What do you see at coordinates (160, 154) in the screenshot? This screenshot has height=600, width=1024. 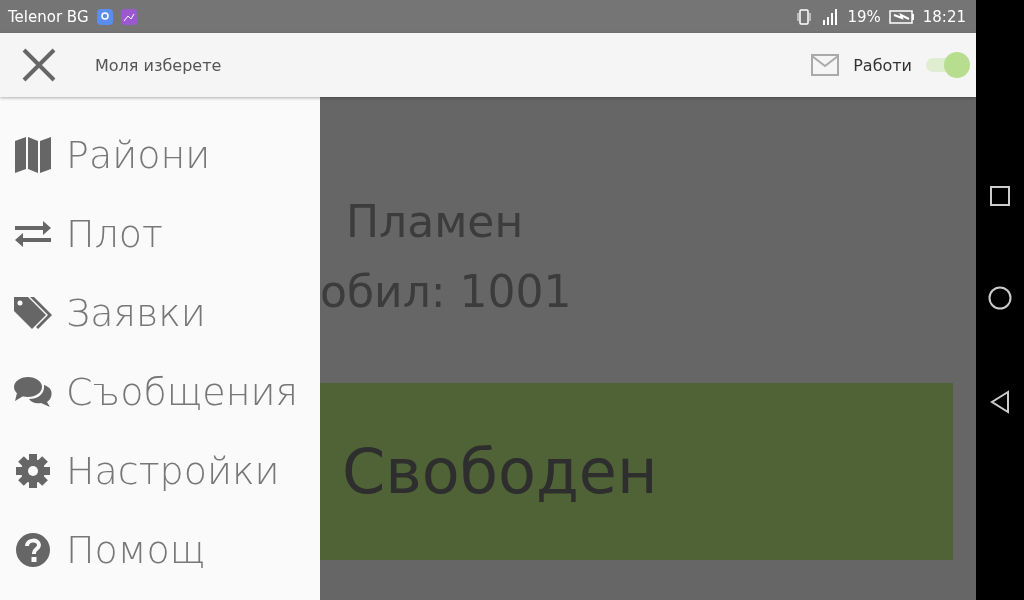 I see `drawer-item: Райони` at bounding box center [160, 154].